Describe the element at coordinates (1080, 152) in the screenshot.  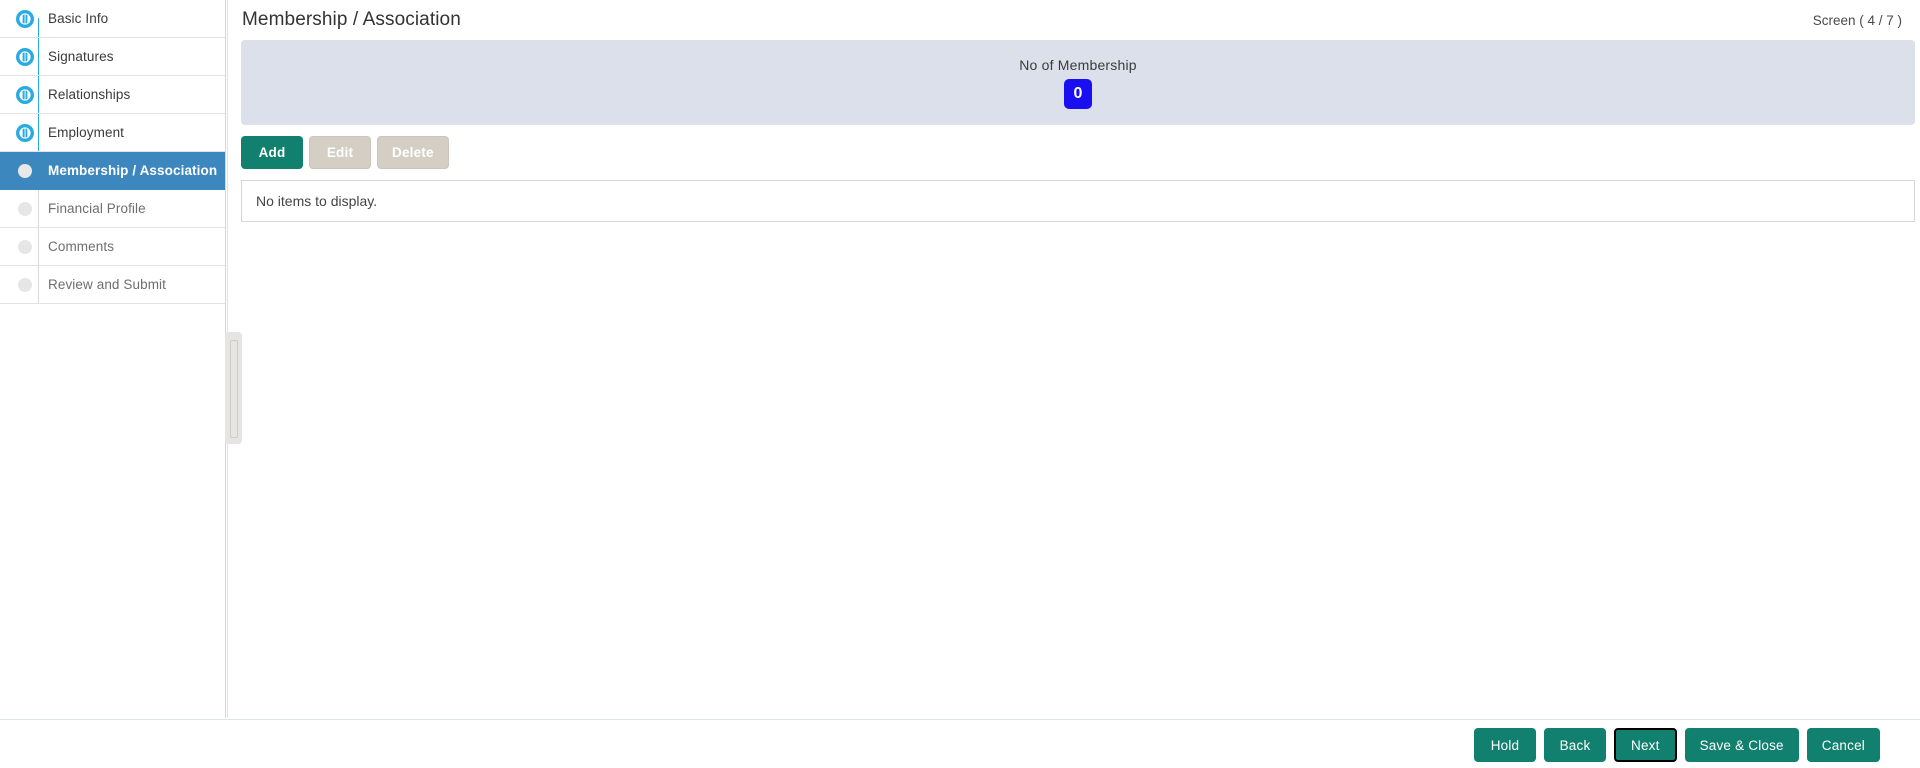
I see `grid-toolbar: Add Edit Delete` at that location.